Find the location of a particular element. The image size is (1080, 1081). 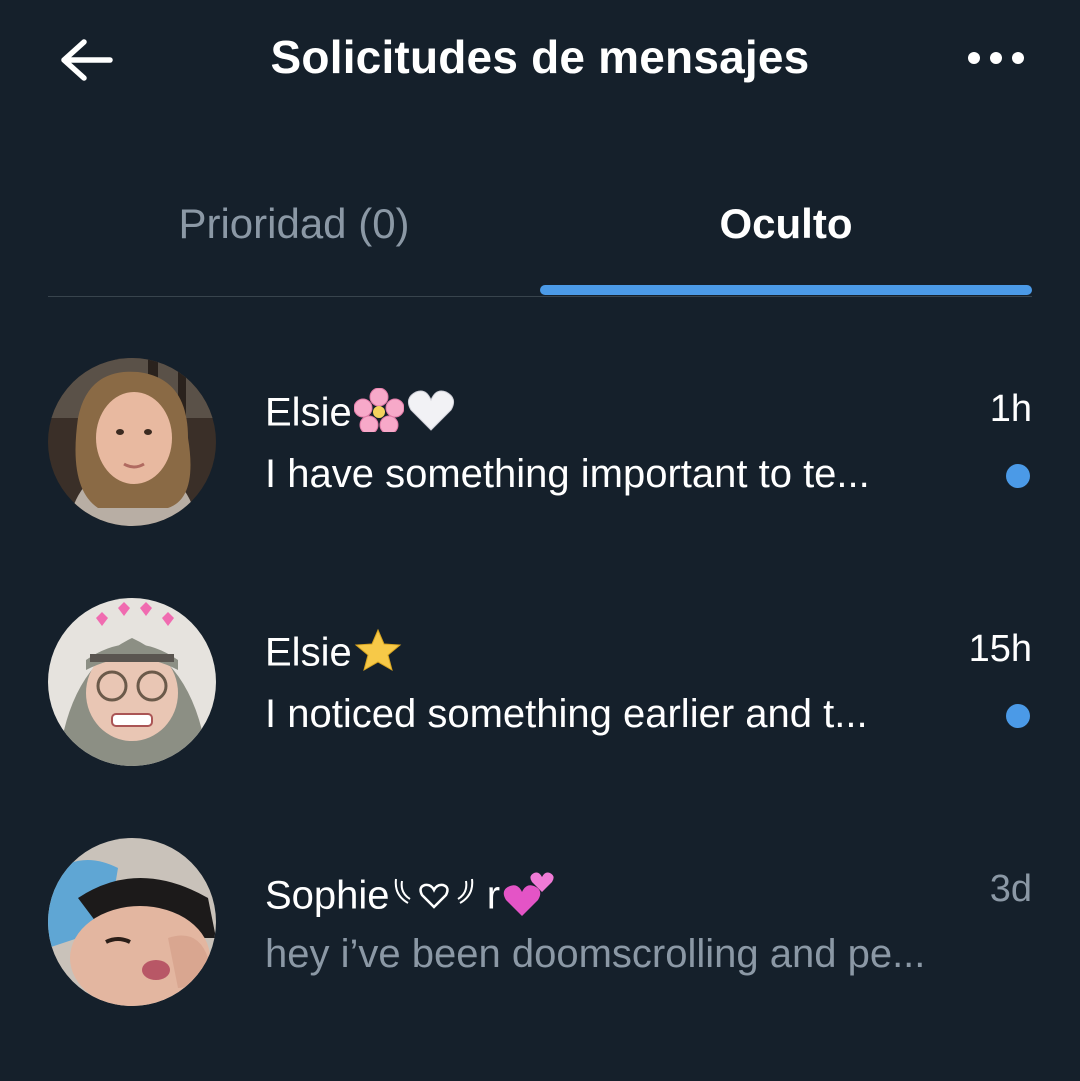

more-horizontal-icon is located at coordinates (996, 58).